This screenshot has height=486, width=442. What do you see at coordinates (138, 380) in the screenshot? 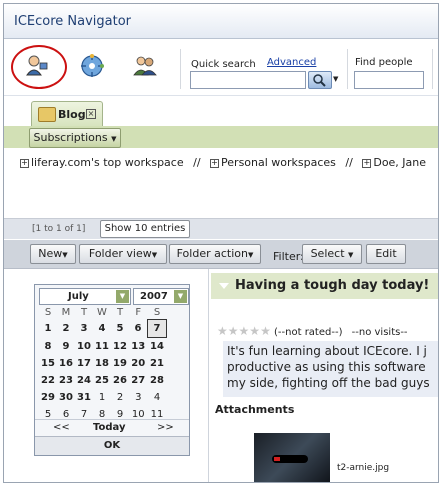
I see `calendar-day: 27` at bounding box center [138, 380].